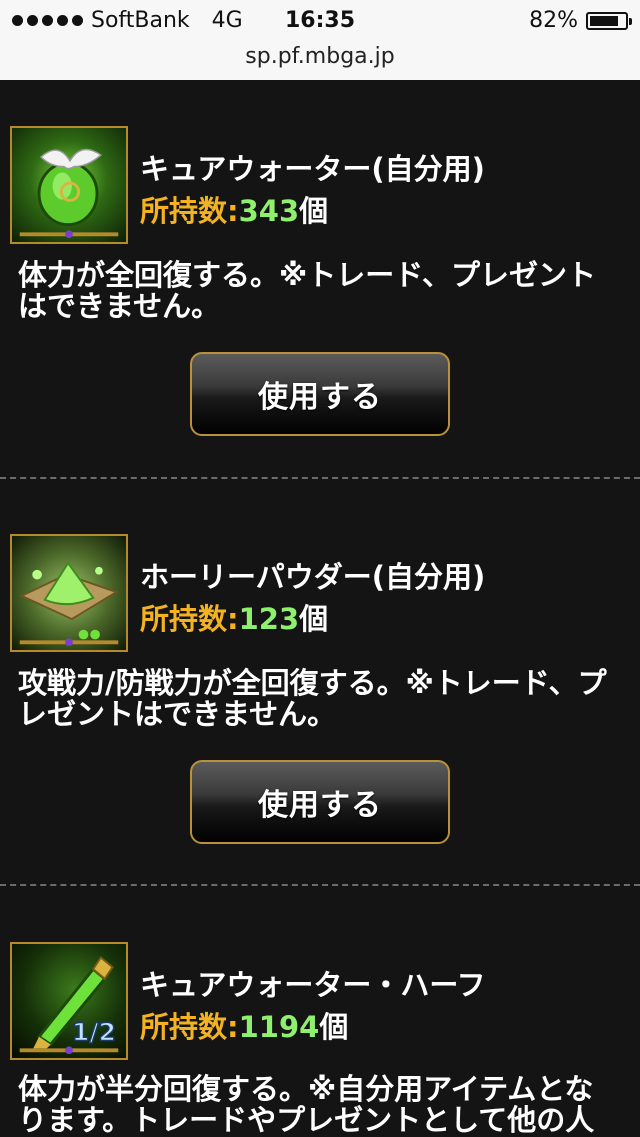  What do you see at coordinates (306, 1104) in the screenshot?
I see `item-description: 体力が半分回復する。※自分用アイテムとなります。トレードやプレゼントとして他の人` at bounding box center [306, 1104].